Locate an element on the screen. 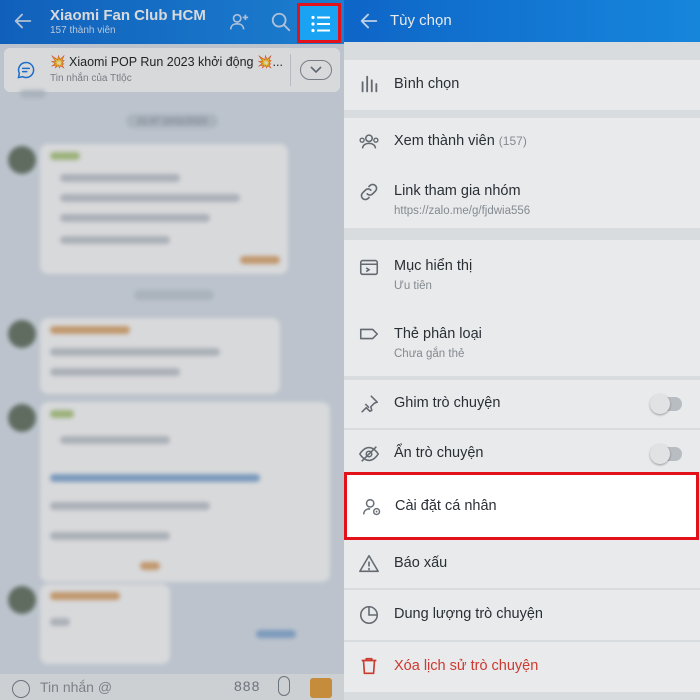  option-delete-history: Xóa lịch sử trò chuyện is located at coordinates (522, 667).